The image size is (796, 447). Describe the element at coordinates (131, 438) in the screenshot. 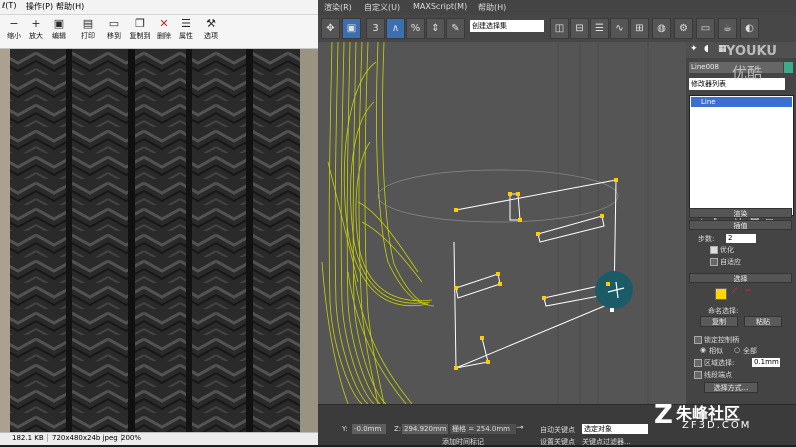

I see `zoom-level: 200%` at that location.